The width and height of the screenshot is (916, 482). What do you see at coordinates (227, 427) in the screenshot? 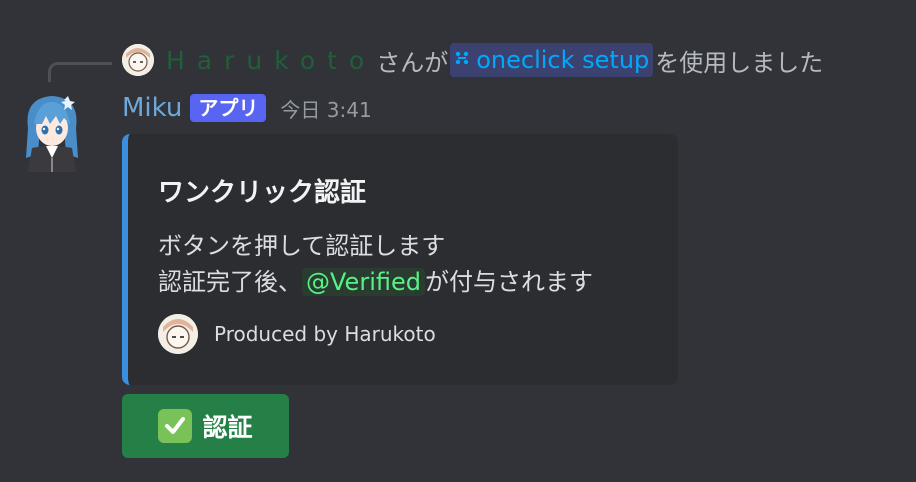
I see `verify-button-label: 認証` at bounding box center [227, 427].